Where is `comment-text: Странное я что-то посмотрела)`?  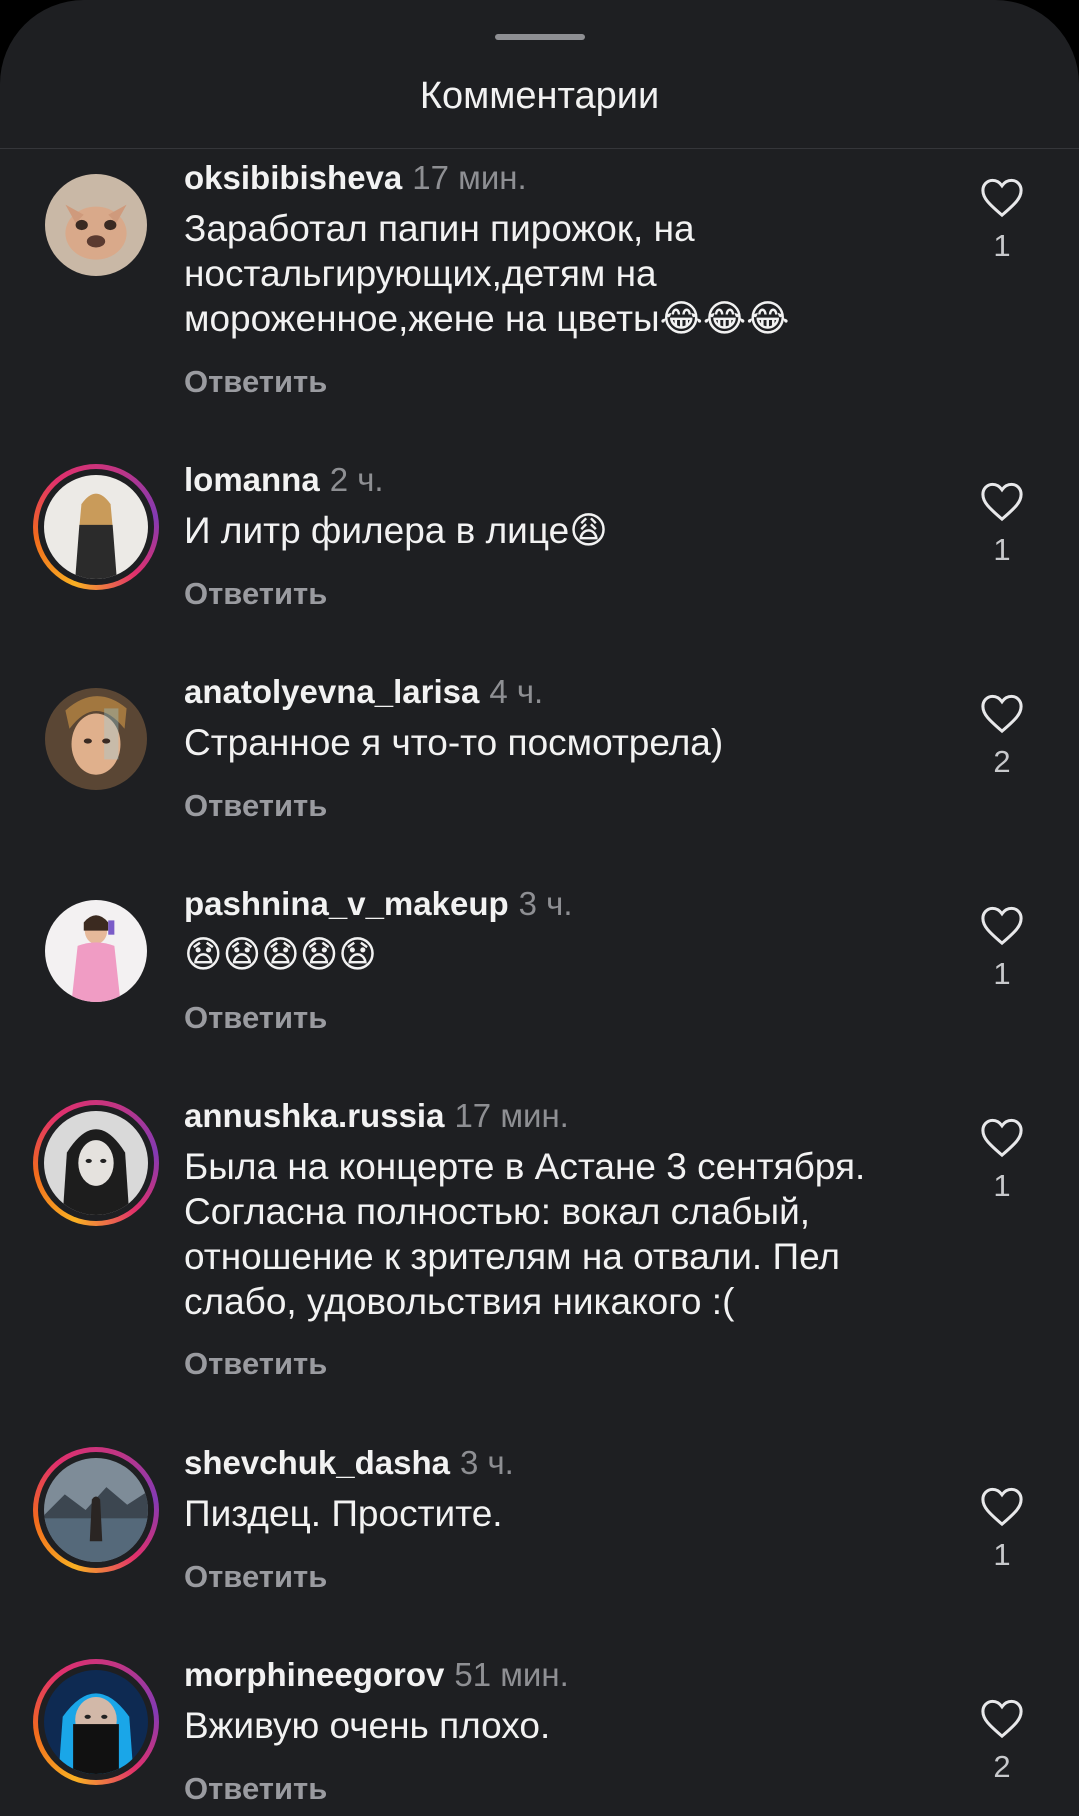
comment-text: Странное я что-то посмотрела) is located at coordinates (454, 742).